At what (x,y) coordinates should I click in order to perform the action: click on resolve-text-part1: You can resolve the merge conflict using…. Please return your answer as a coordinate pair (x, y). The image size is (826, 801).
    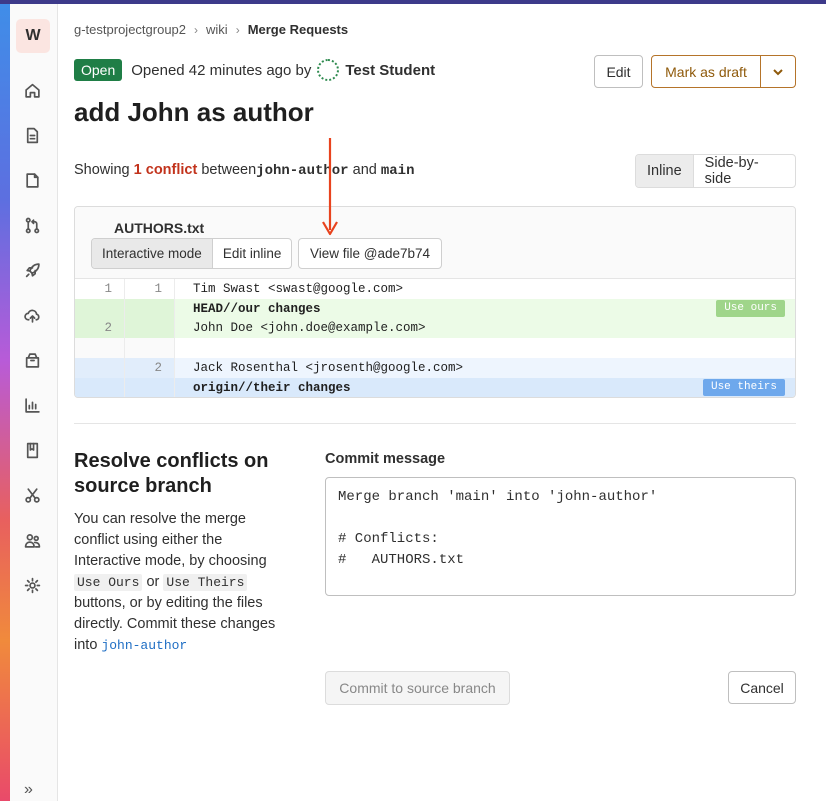
    Looking at the image, I should click on (170, 540).